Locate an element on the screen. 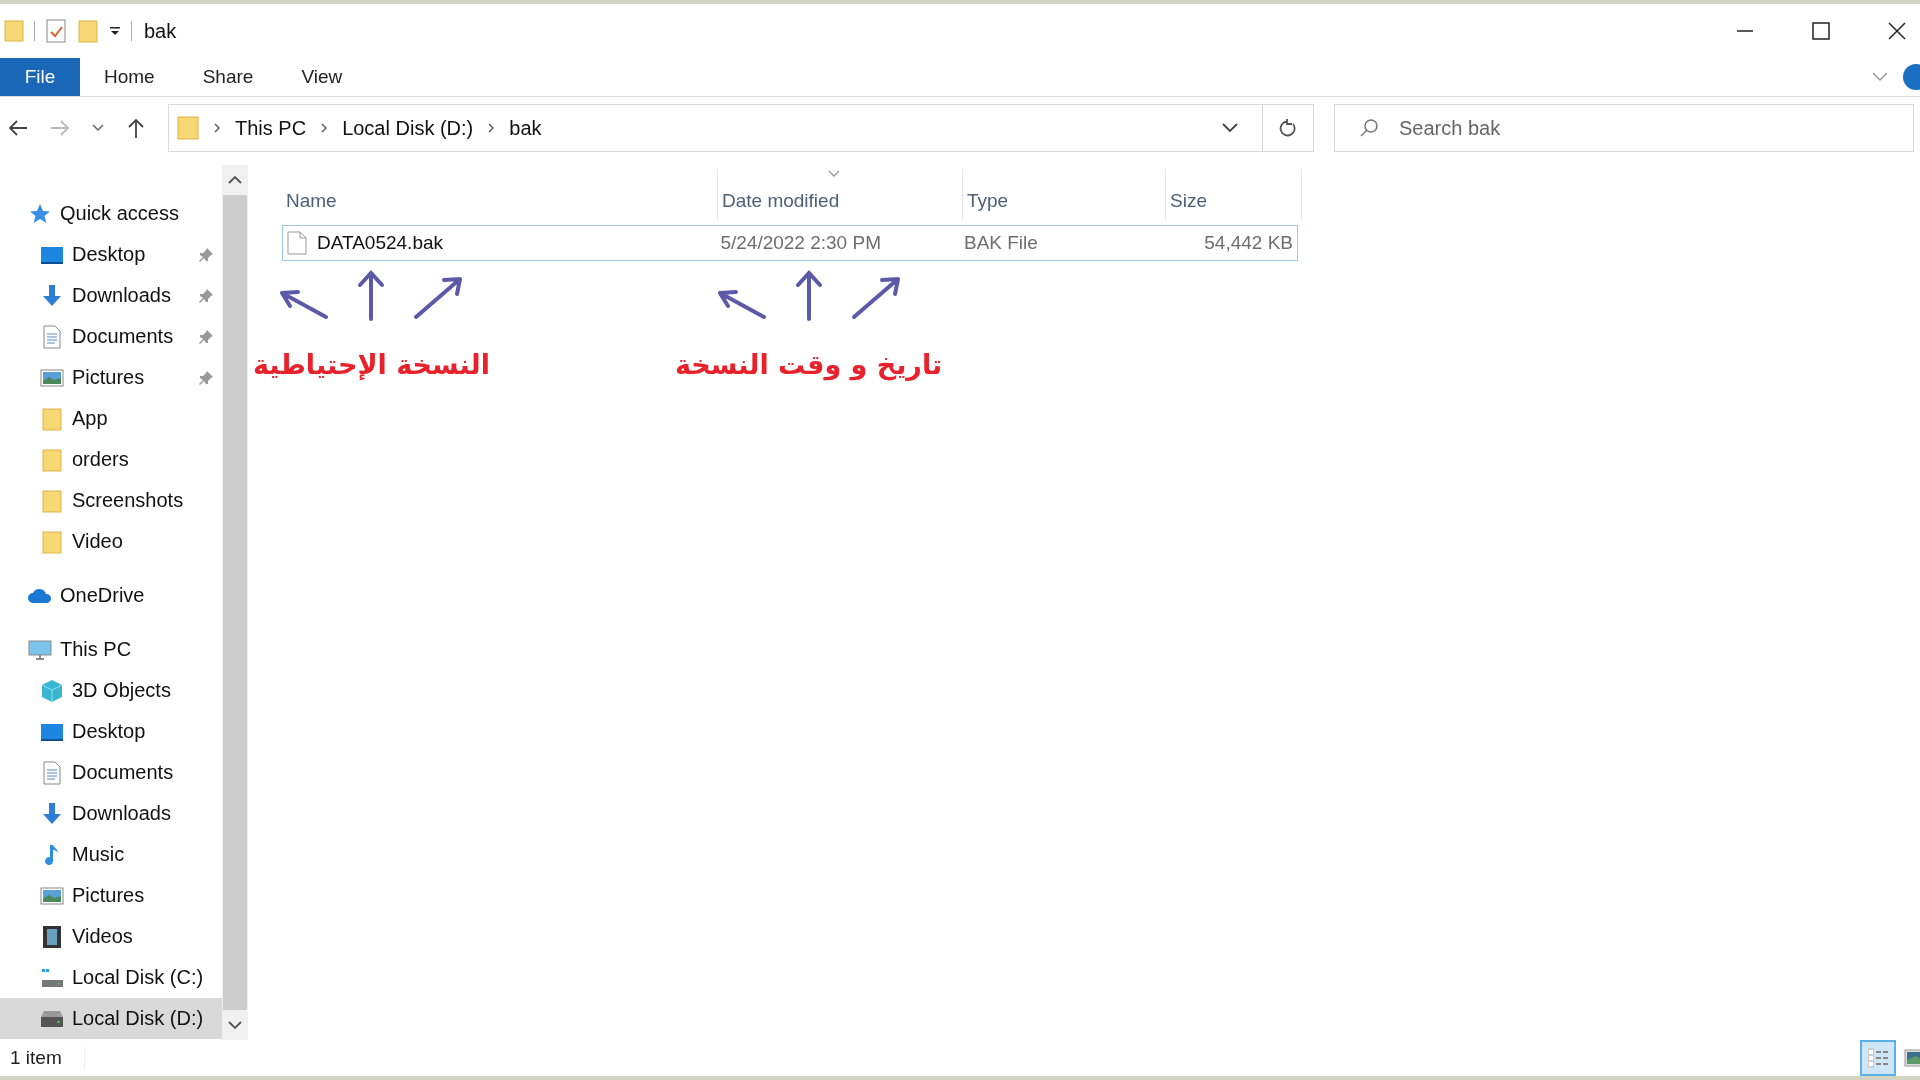 This screenshot has height=1080, width=1920. file-row: DATA0524.bak 5/24/2022 2:30 PM BAK File 54,442 KB is located at coordinates (790, 243).